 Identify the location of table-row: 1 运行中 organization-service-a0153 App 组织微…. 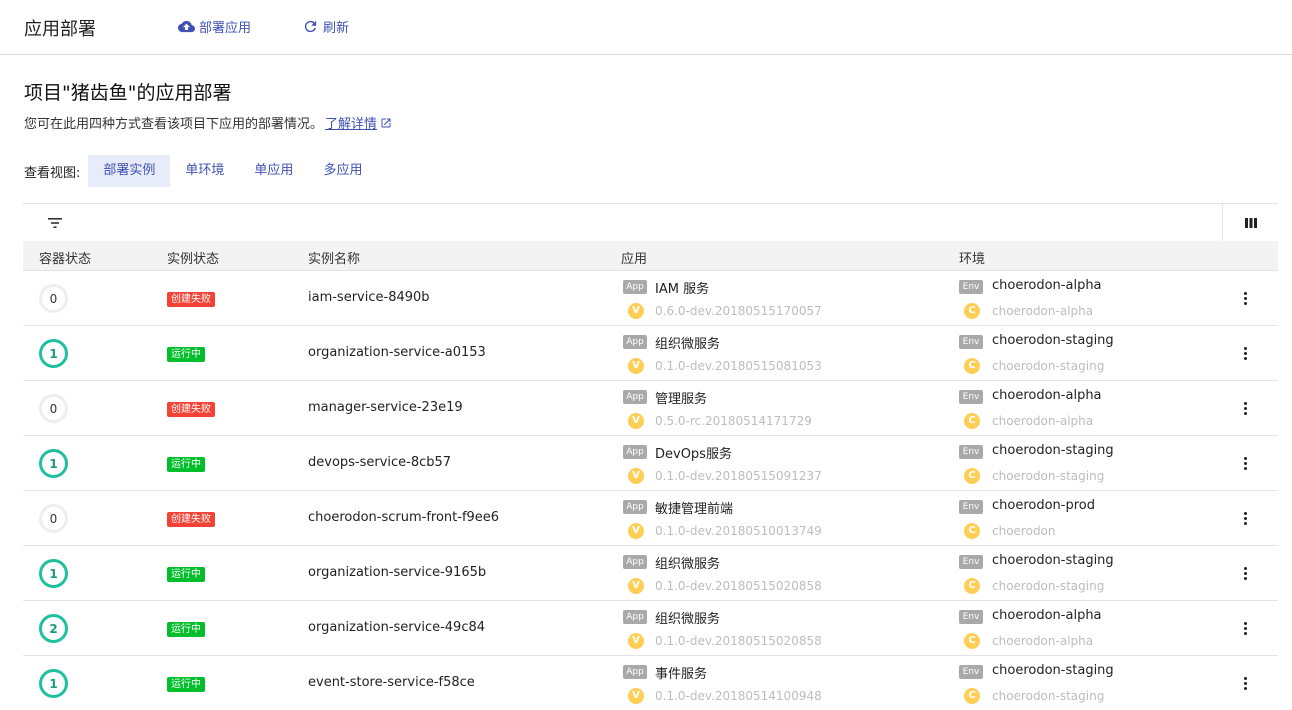
(650, 353).